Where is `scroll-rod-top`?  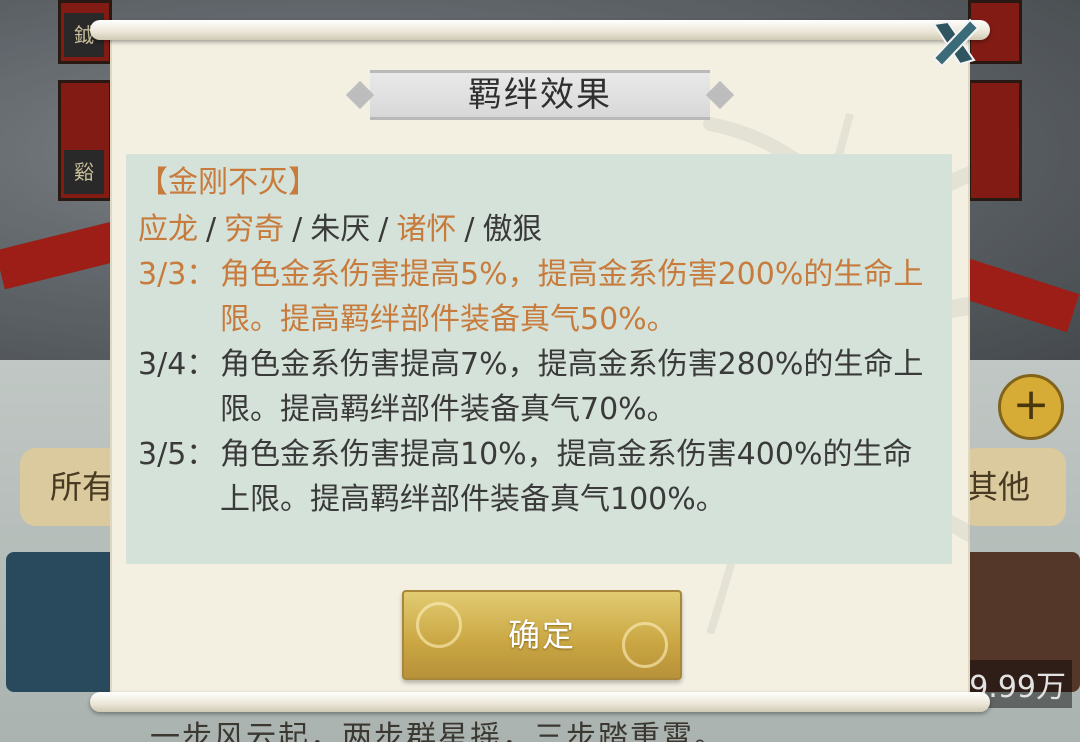
scroll-rod-top is located at coordinates (540, 30).